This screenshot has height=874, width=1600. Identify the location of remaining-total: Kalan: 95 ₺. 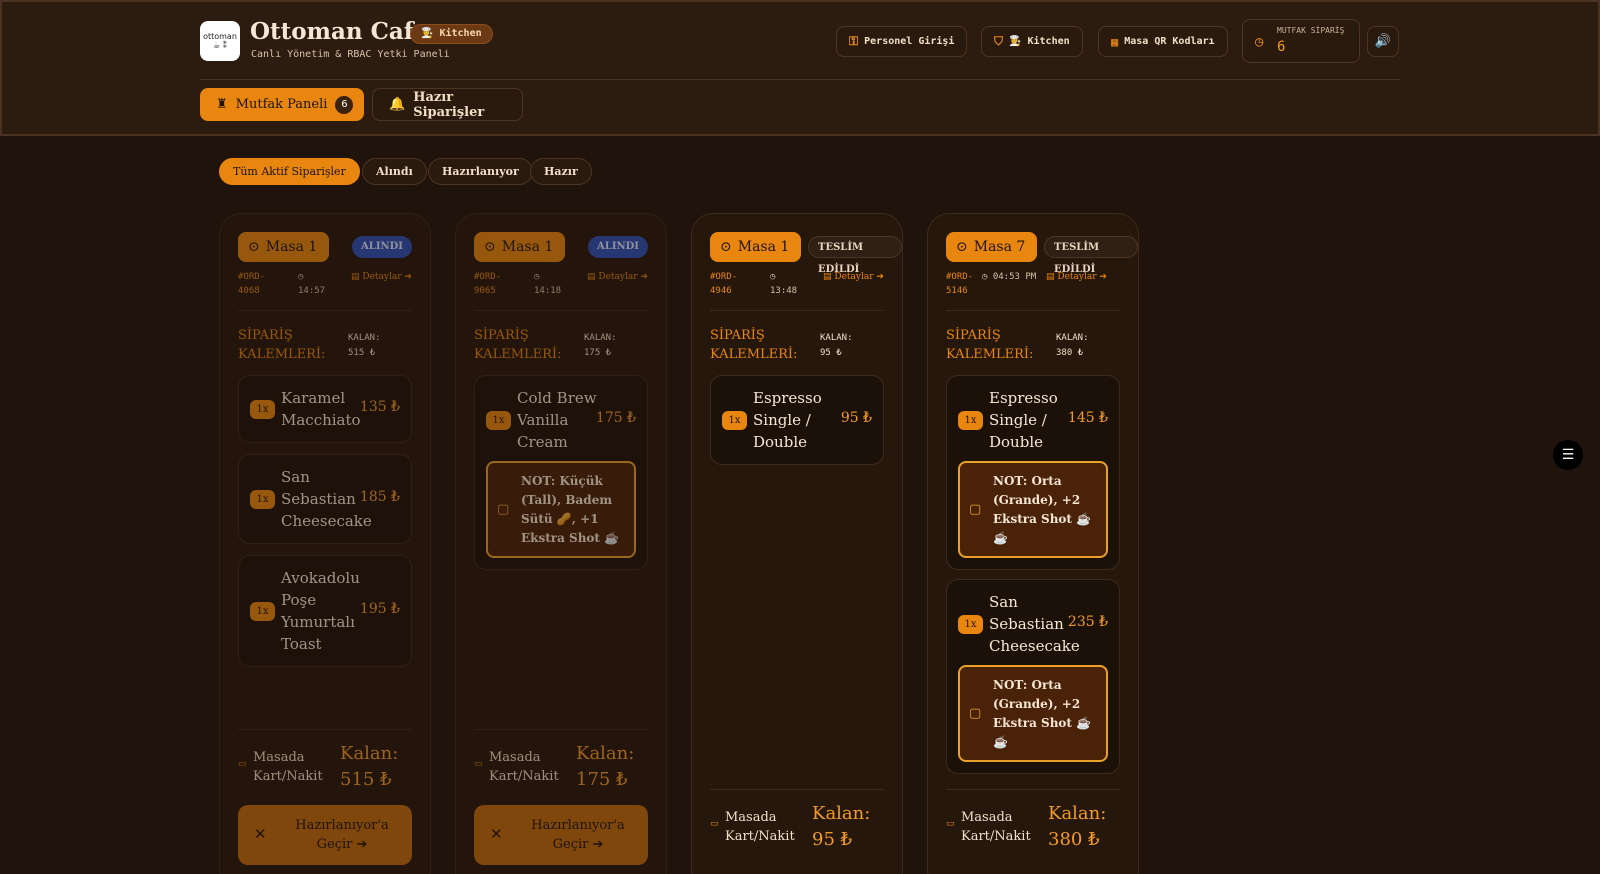
(841, 826).